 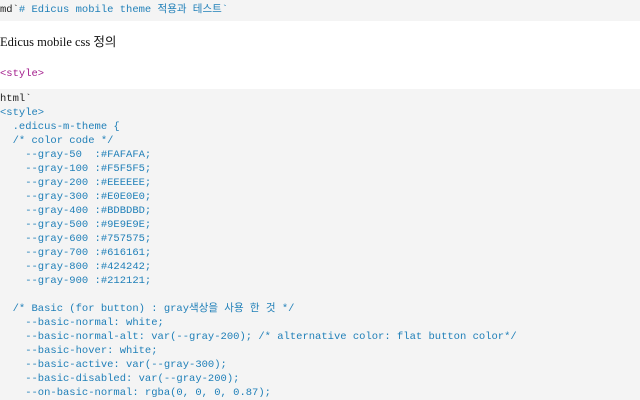 I want to click on markdown-source-text: # Edicus mobile theme 적용과 테스트`, so click(x=123, y=10).